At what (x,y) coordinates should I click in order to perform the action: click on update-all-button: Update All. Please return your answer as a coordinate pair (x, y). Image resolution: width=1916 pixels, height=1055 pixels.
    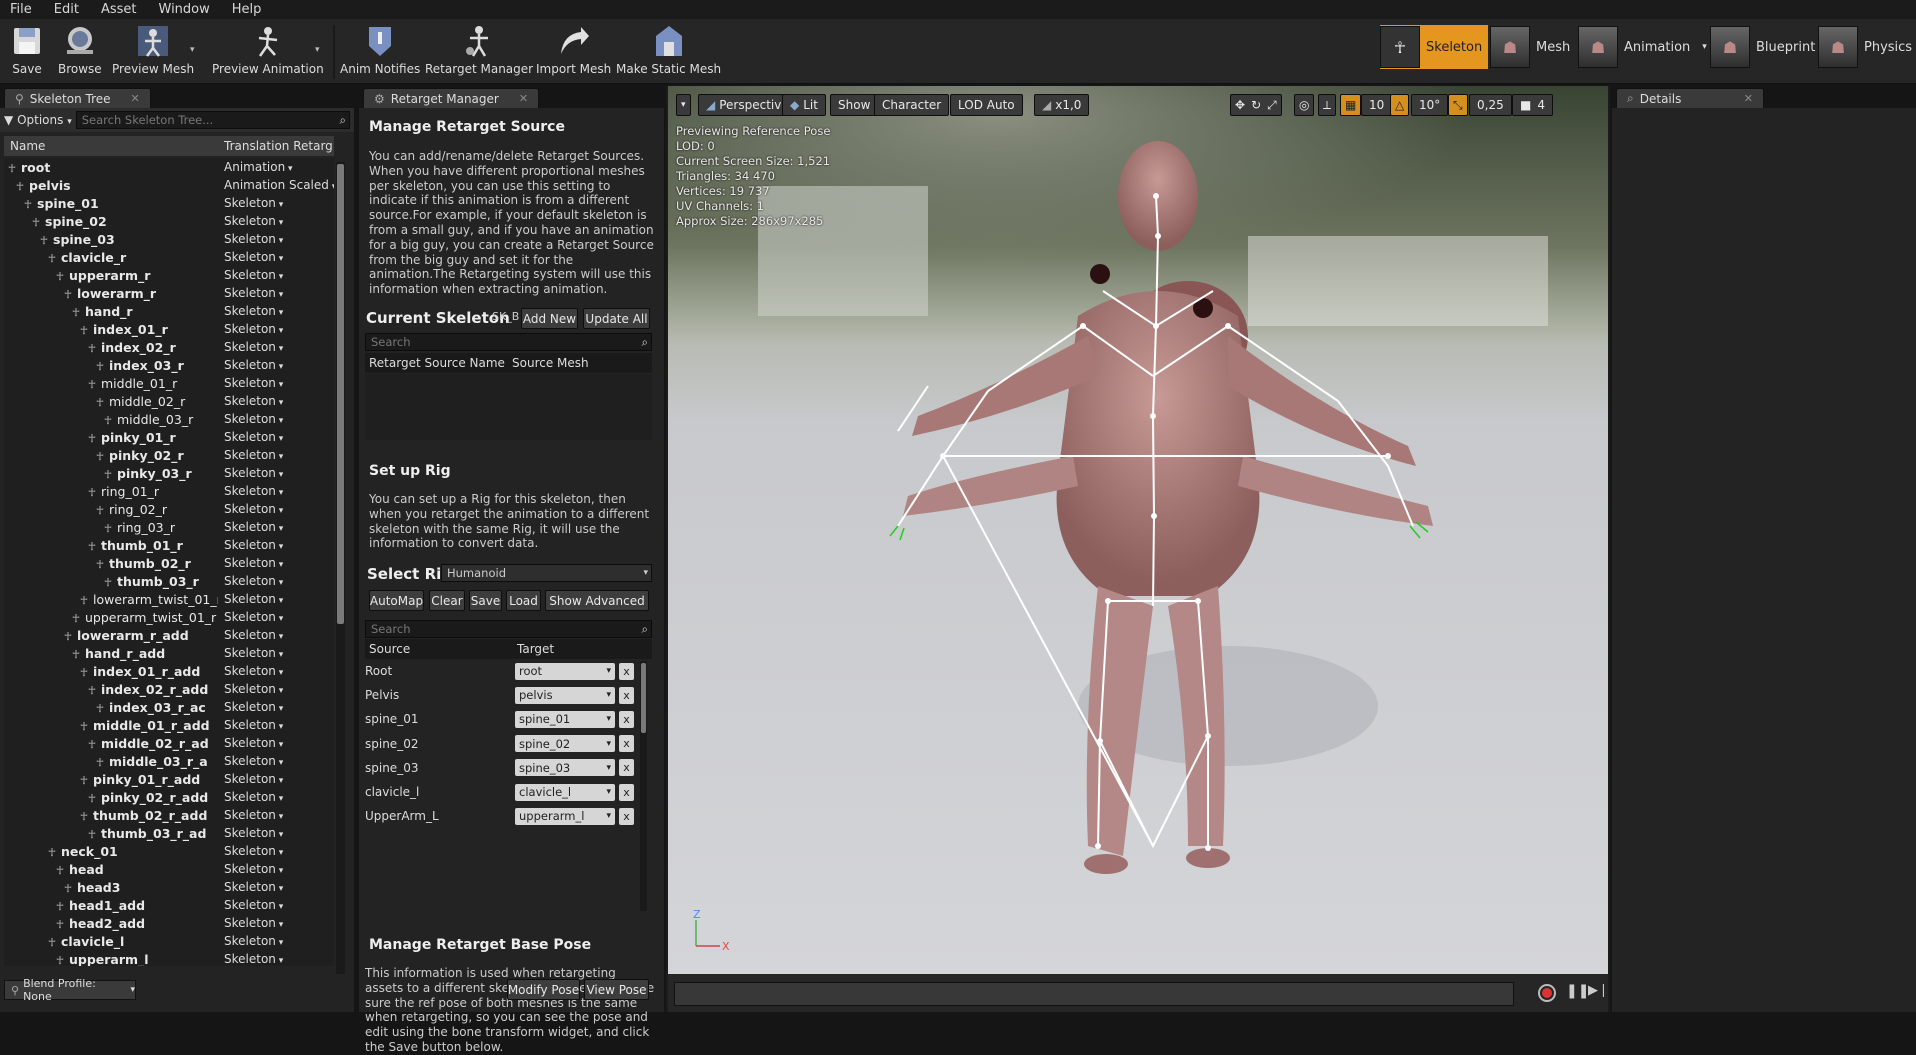
    Looking at the image, I should click on (616, 318).